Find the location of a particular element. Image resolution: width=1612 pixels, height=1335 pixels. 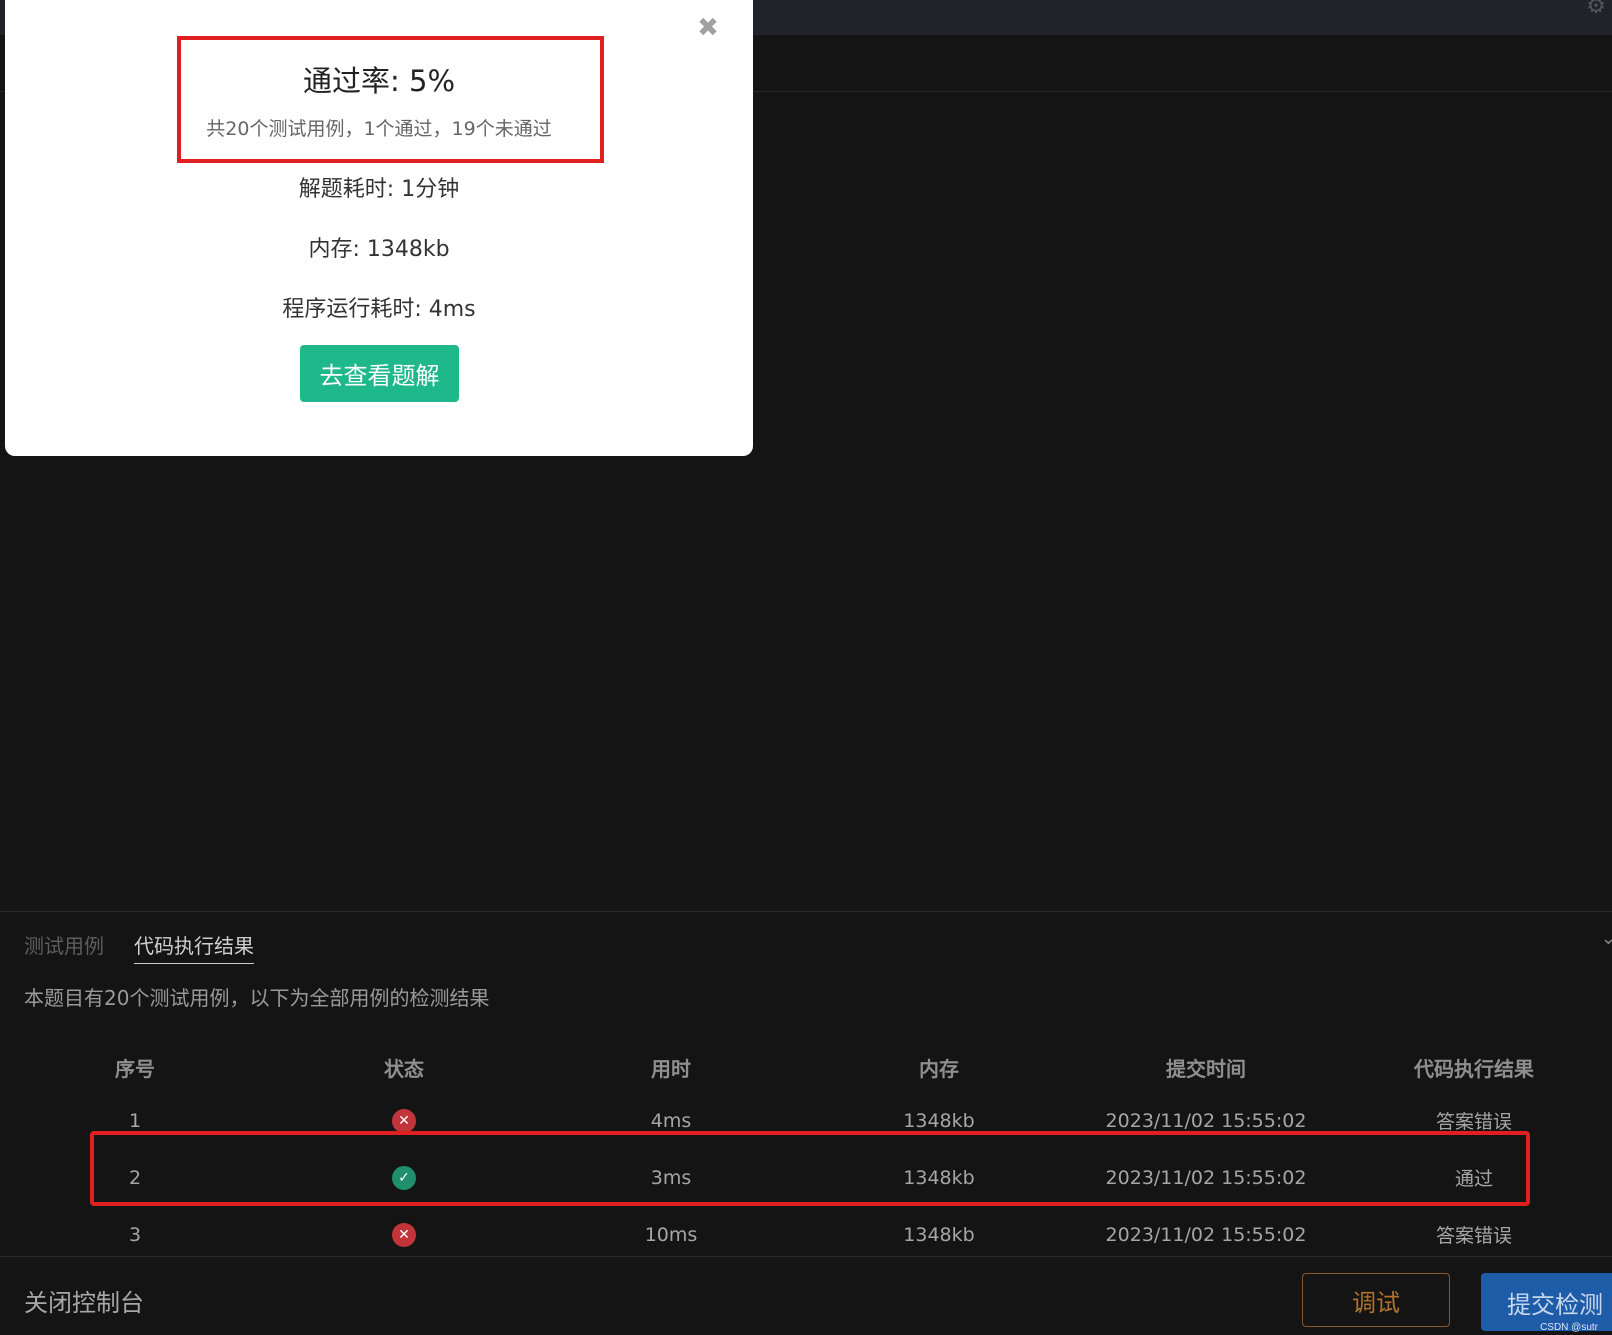

check-icon: ✓ is located at coordinates (404, 1178).